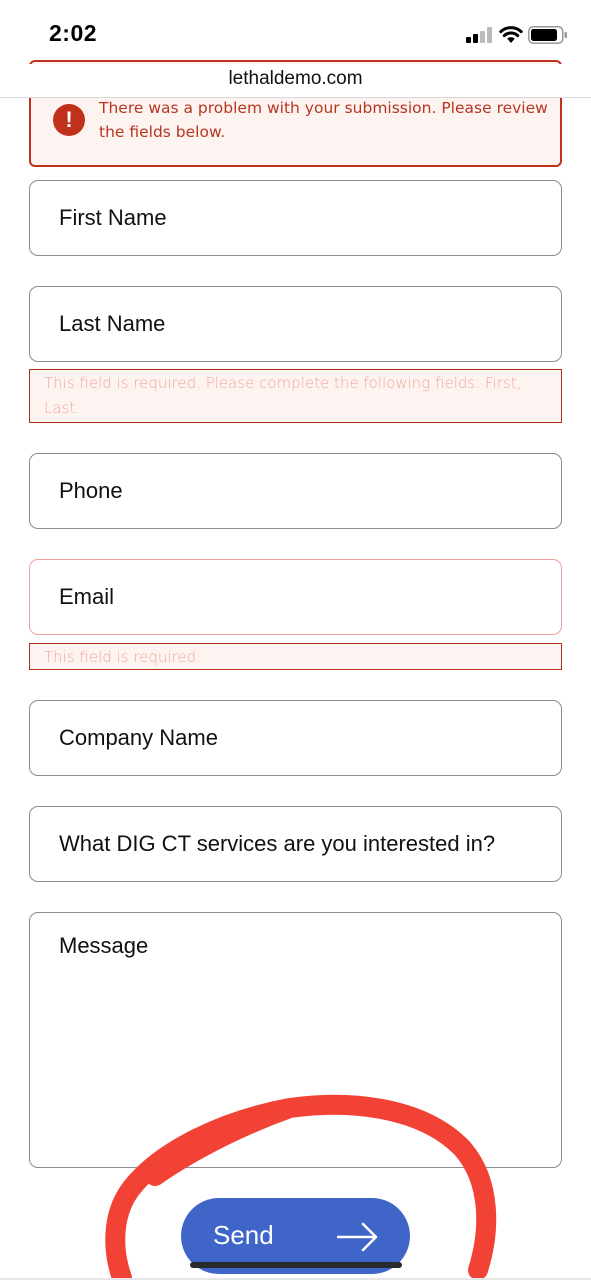  What do you see at coordinates (295, 738) in the screenshot?
I see `company-name-field: Company Name` at bounding box center [295, 738].